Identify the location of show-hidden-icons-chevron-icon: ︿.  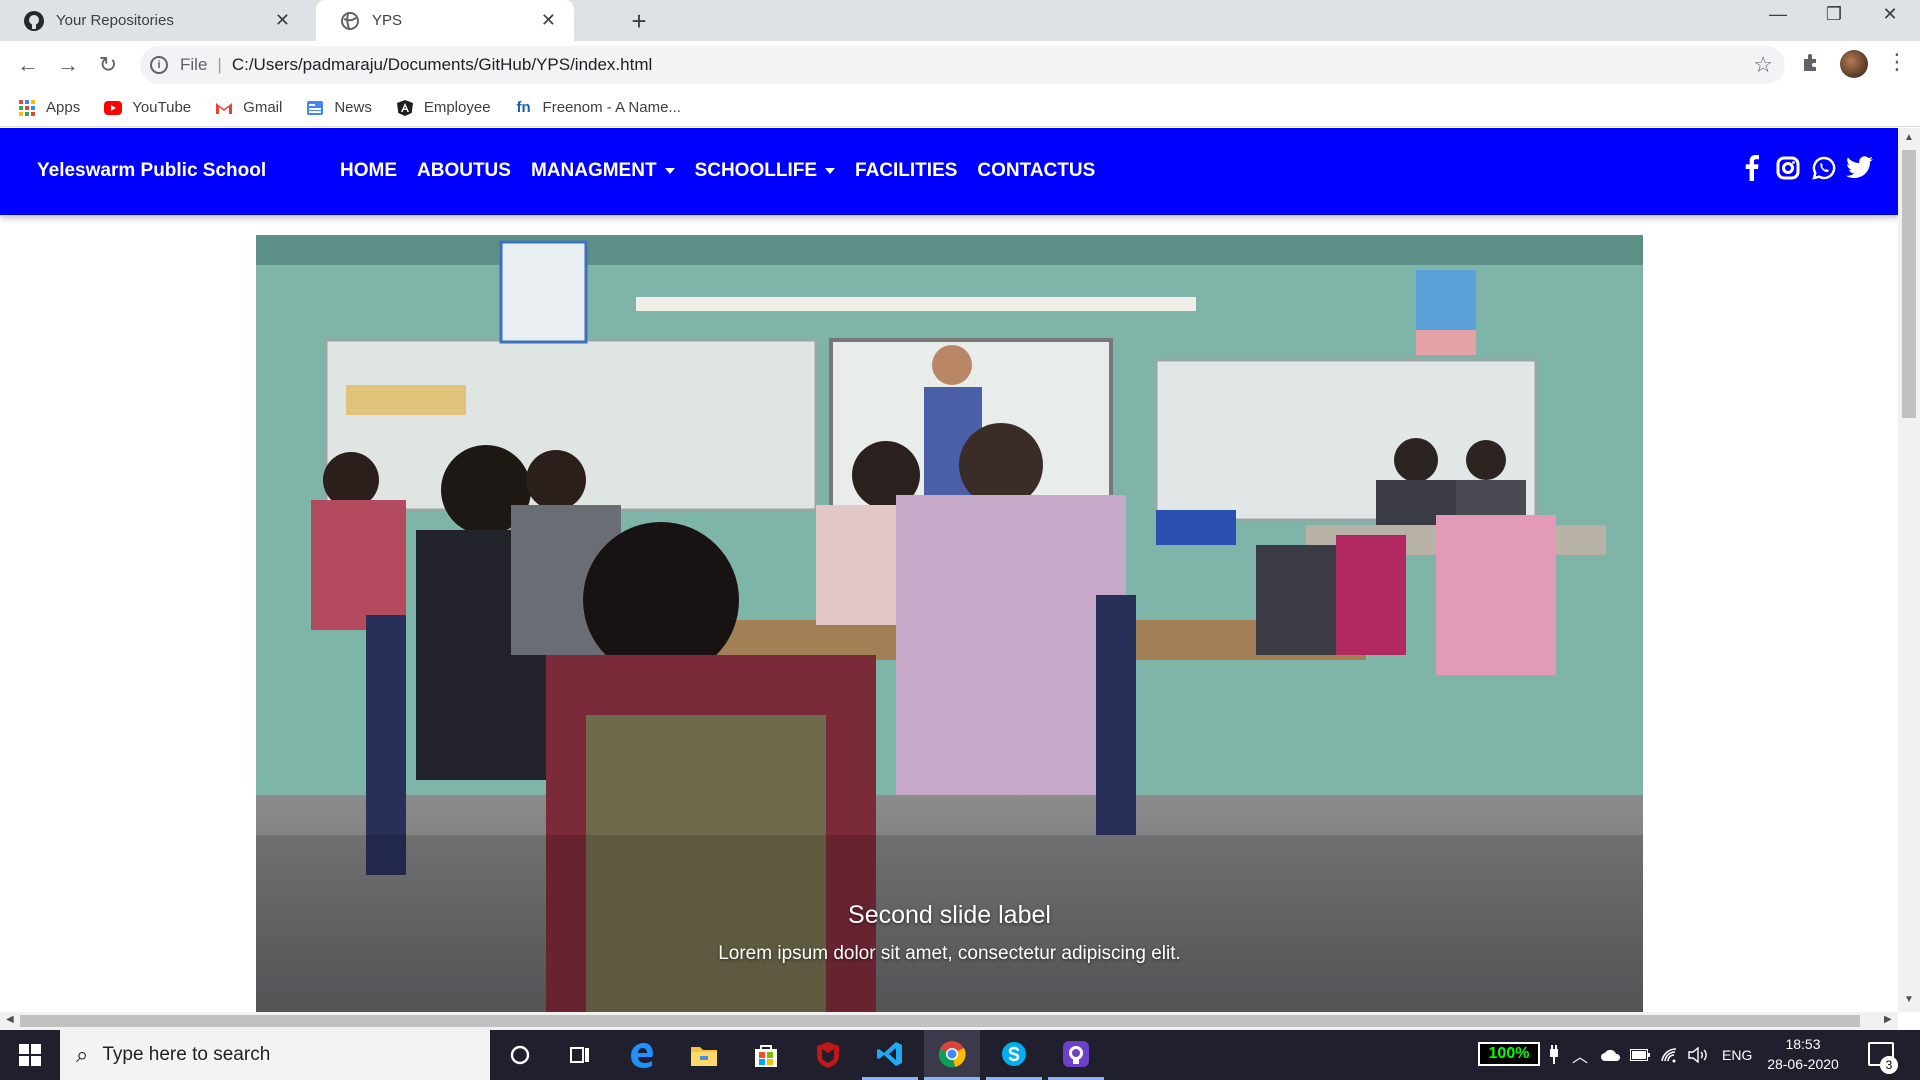
(1580, 1055).